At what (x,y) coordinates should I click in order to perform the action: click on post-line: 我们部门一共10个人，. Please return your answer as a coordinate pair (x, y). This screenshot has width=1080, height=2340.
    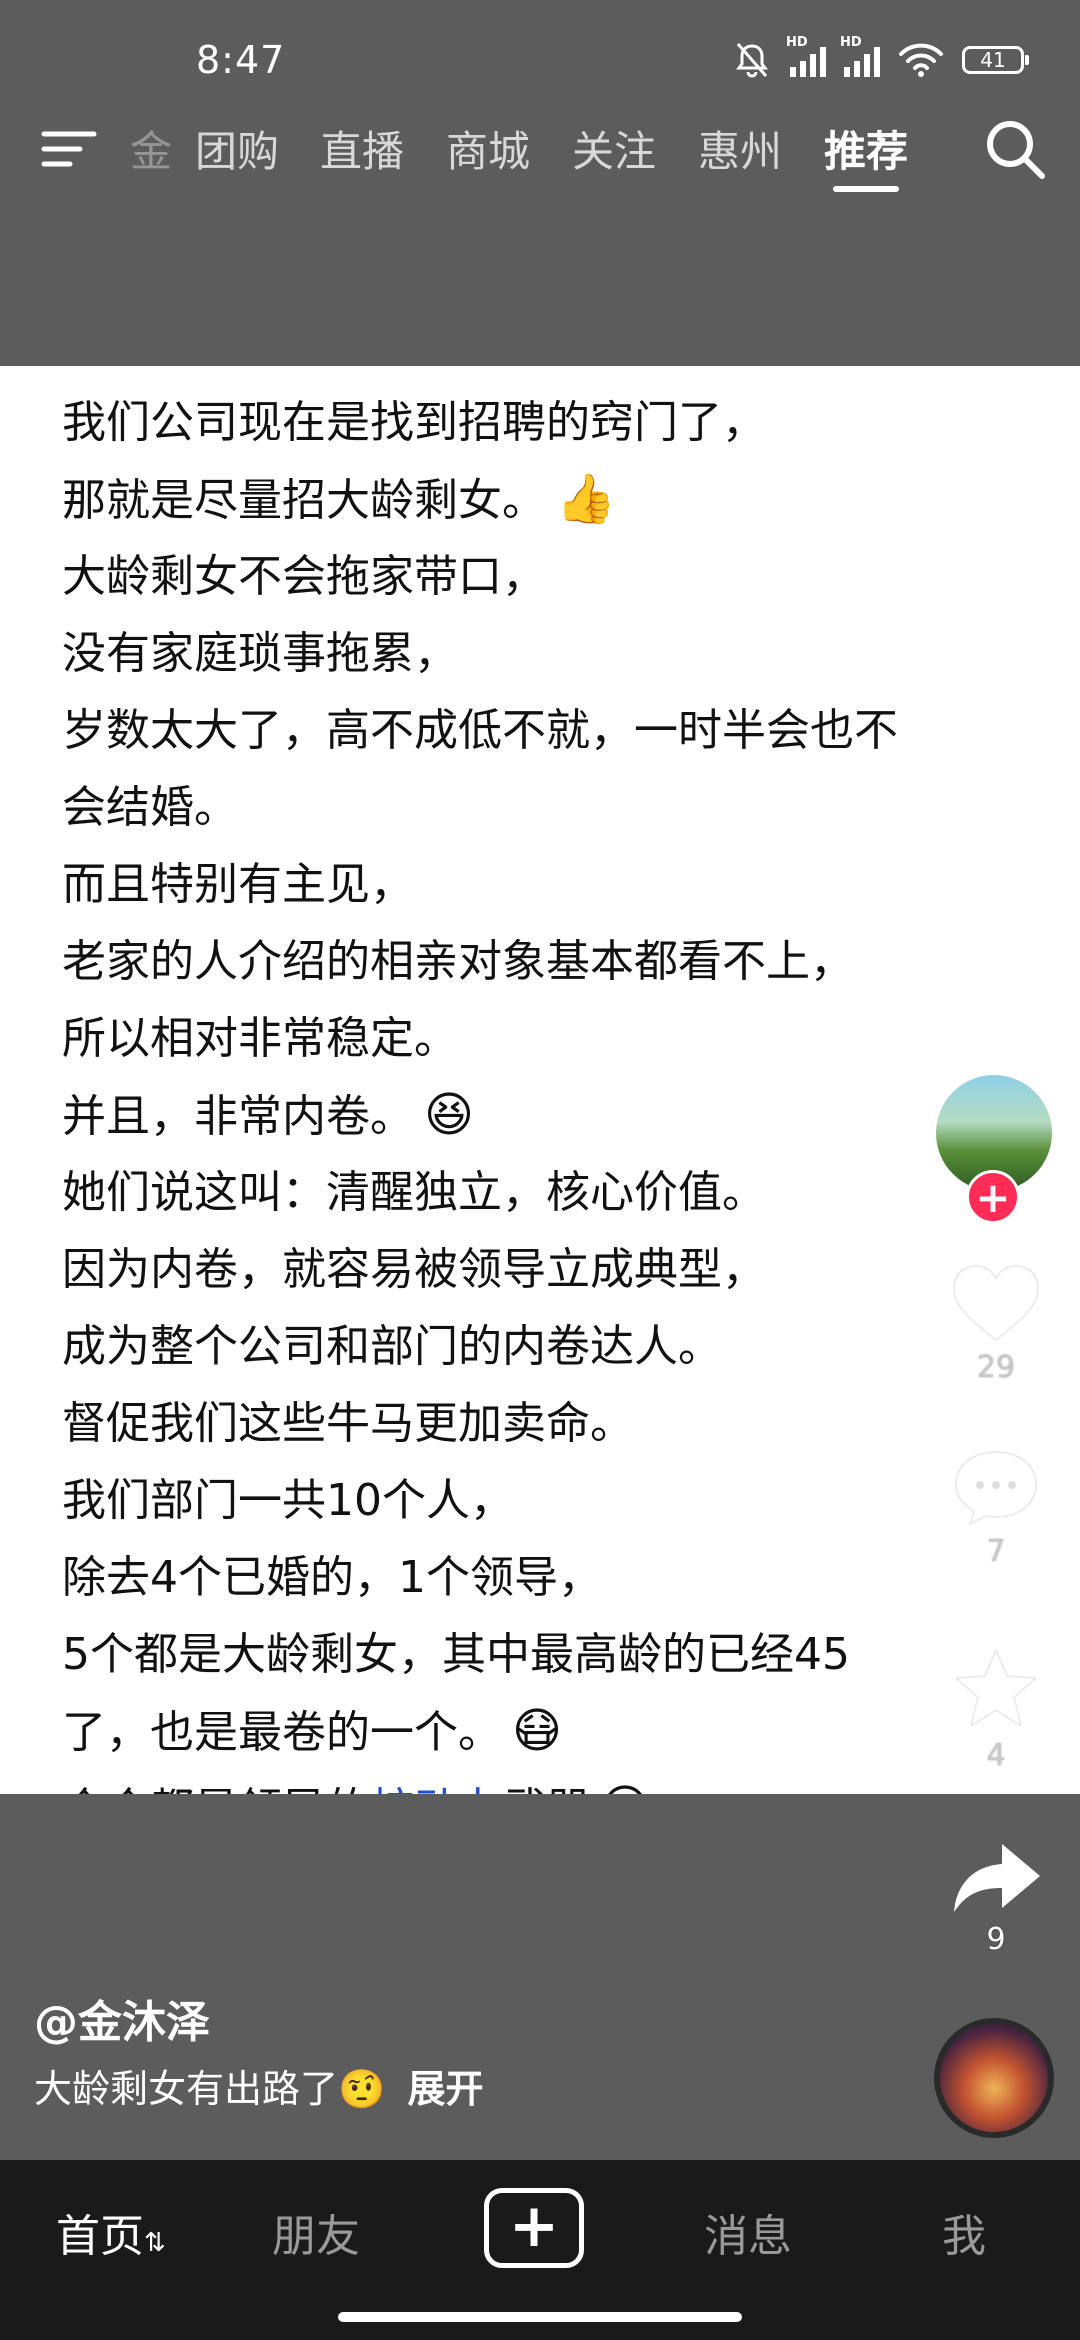
    Looking at the image, I should click on (288, 1500).